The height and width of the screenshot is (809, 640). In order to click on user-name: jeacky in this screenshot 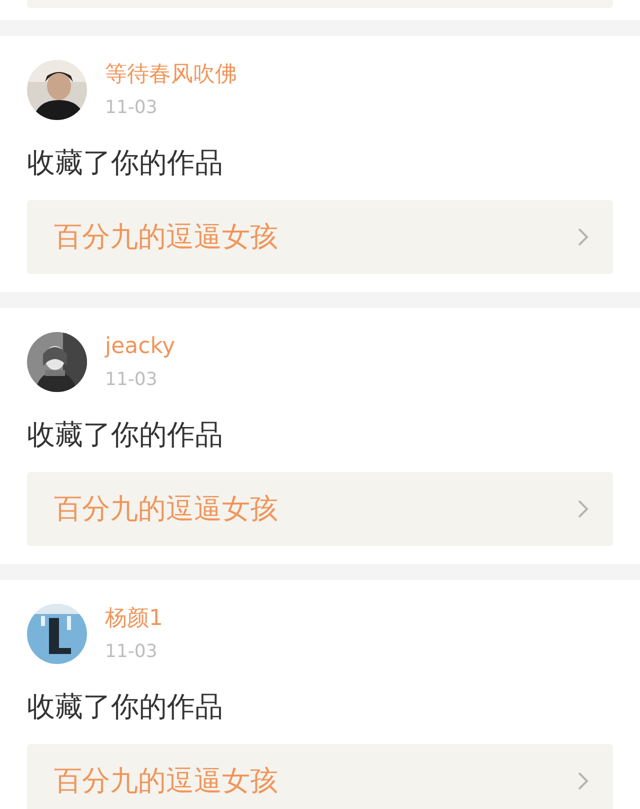, I will do `click(140, 347)`.